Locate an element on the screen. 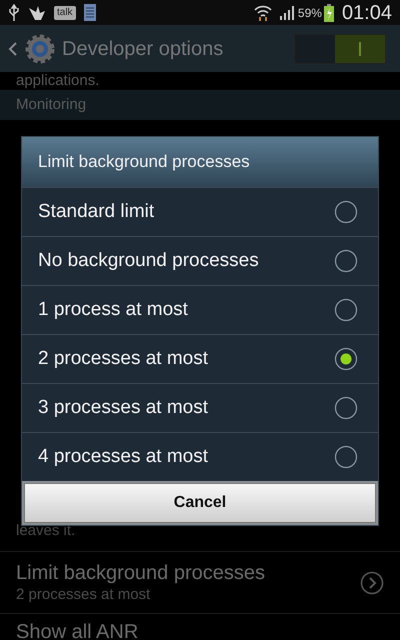 This screenshot has height=640, width=400. setting-summary: 2 processes at most is located at coordinates (84, 594).